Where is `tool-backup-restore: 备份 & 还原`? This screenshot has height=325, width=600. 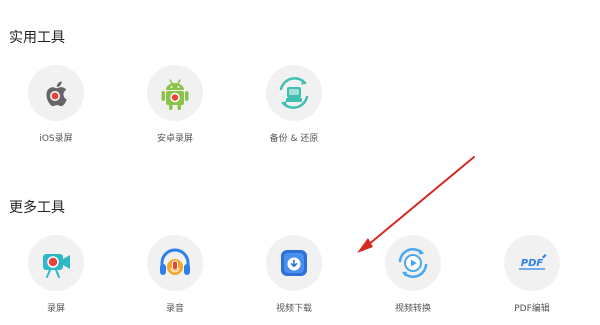 tool-backup-restore: 备份 & 还原 is located at coordinates (294, 104).